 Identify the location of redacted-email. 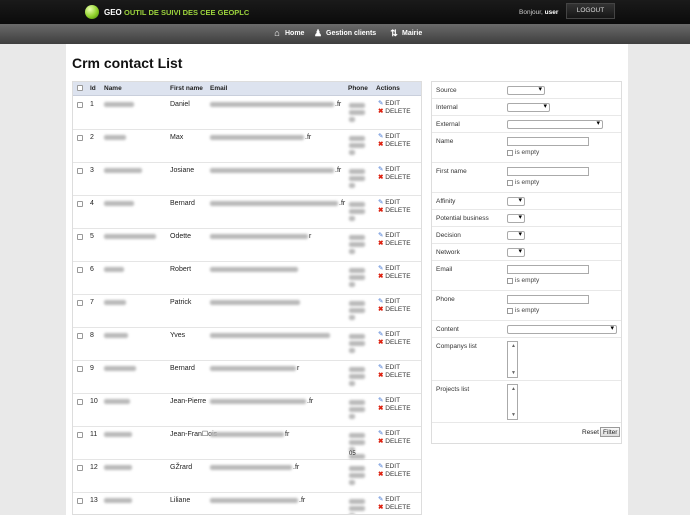
(259, 236).